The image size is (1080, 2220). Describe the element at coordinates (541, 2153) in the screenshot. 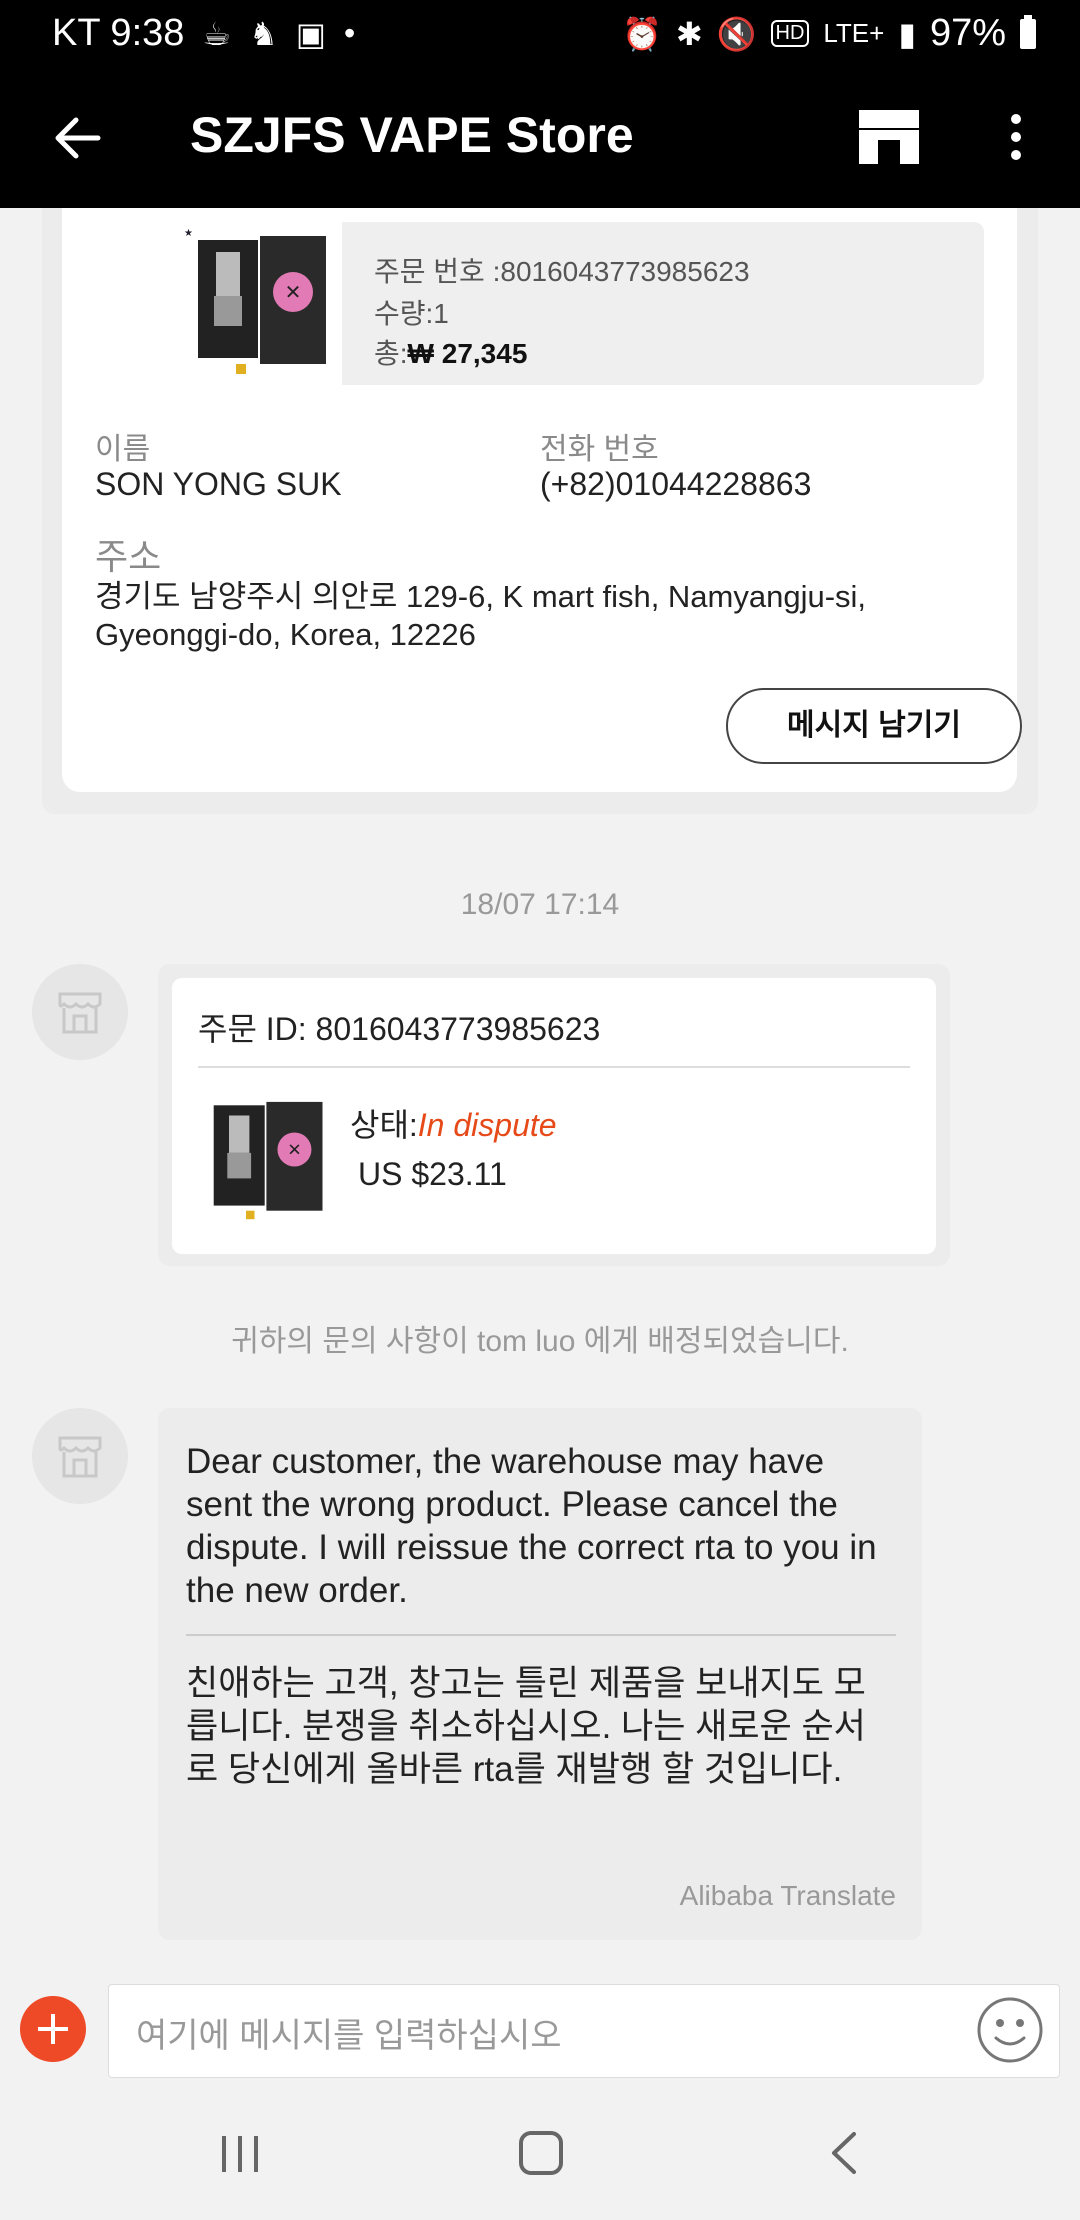

I see `home-icon` at that location.